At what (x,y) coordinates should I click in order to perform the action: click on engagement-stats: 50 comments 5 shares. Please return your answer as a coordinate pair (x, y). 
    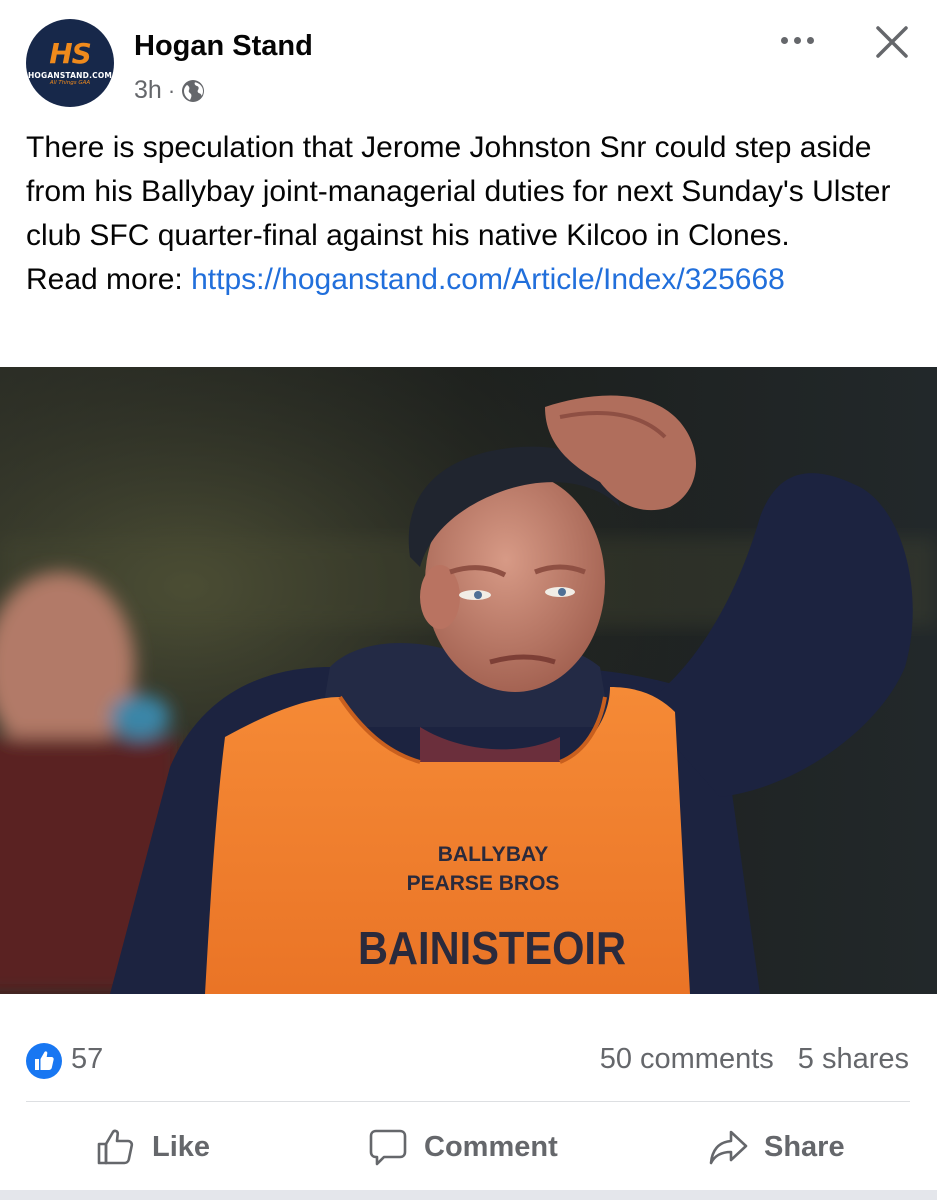
    Looking at the image, I should click on (754, 1059).